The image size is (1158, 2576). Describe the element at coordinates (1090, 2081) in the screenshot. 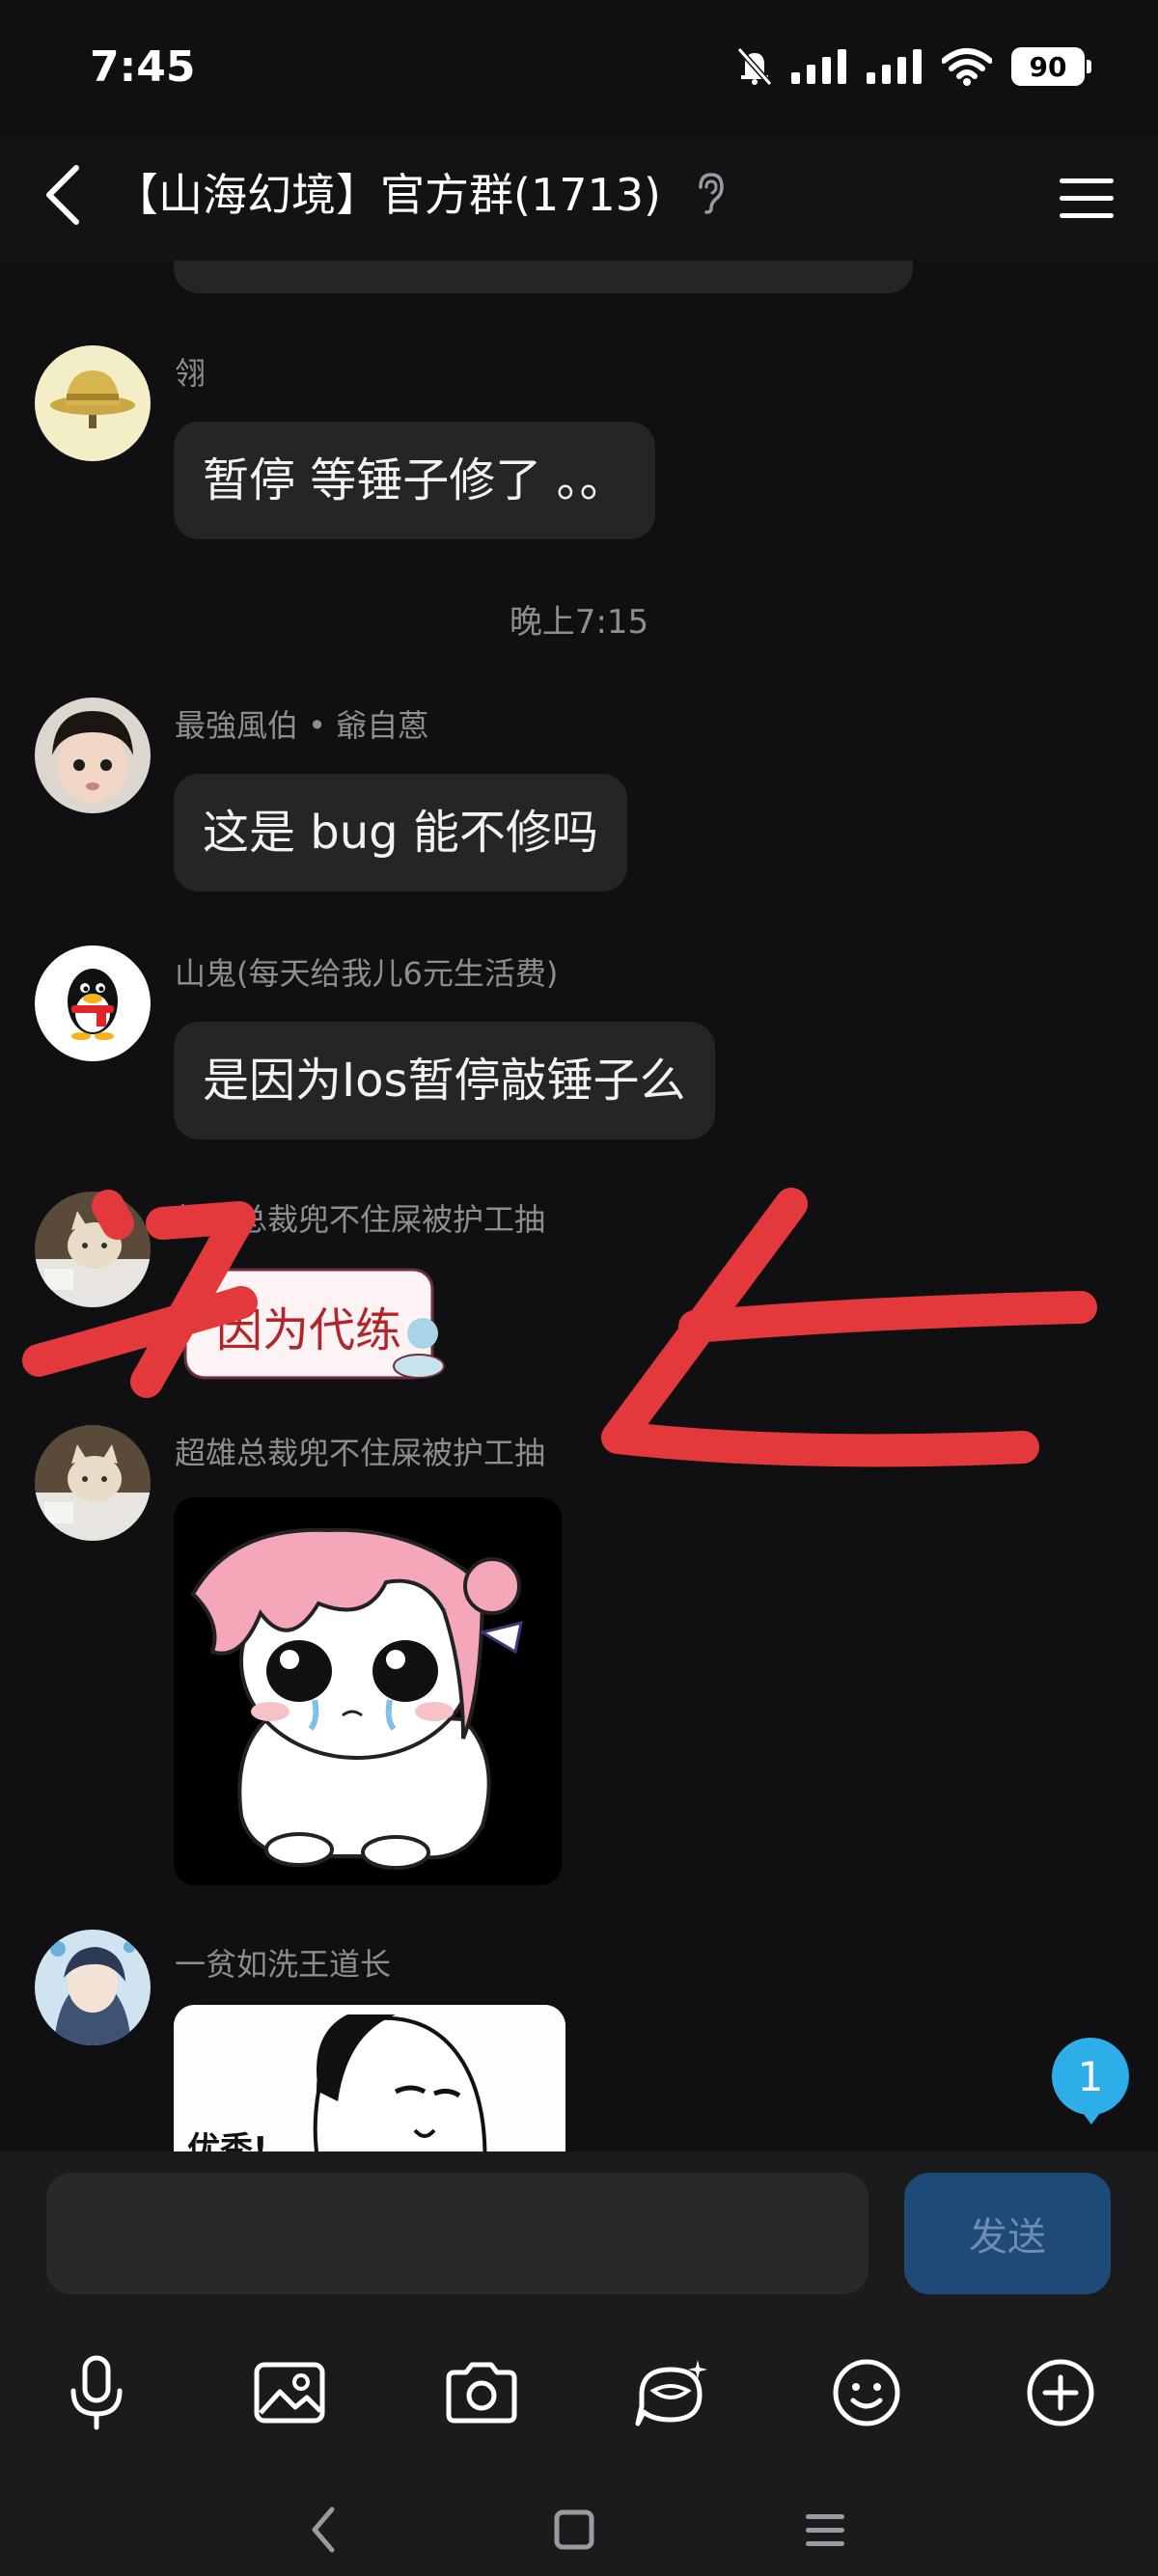

I see `unread-badge: 1` at that location.